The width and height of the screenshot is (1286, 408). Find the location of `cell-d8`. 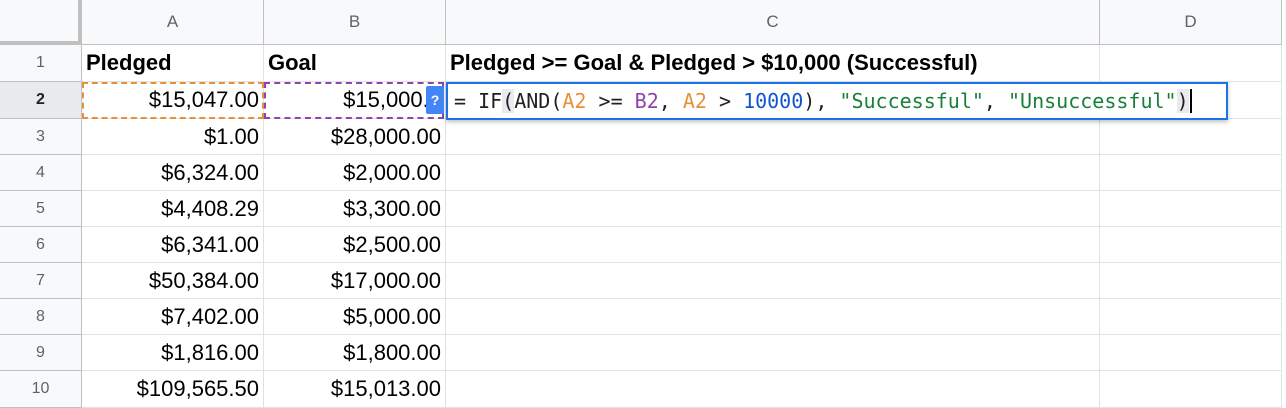

cell-d8 is located at coordinates (1191, 317).